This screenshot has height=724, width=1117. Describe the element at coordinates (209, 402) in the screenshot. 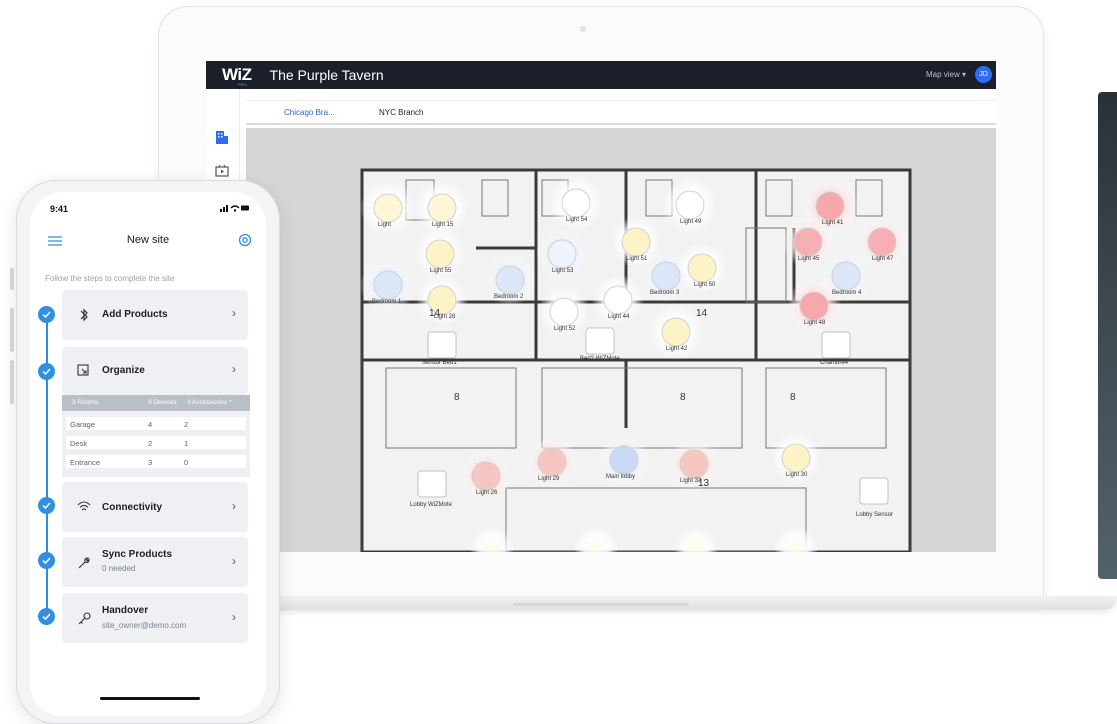

I see `accessories-count: 3 Accessories ^` at that location.